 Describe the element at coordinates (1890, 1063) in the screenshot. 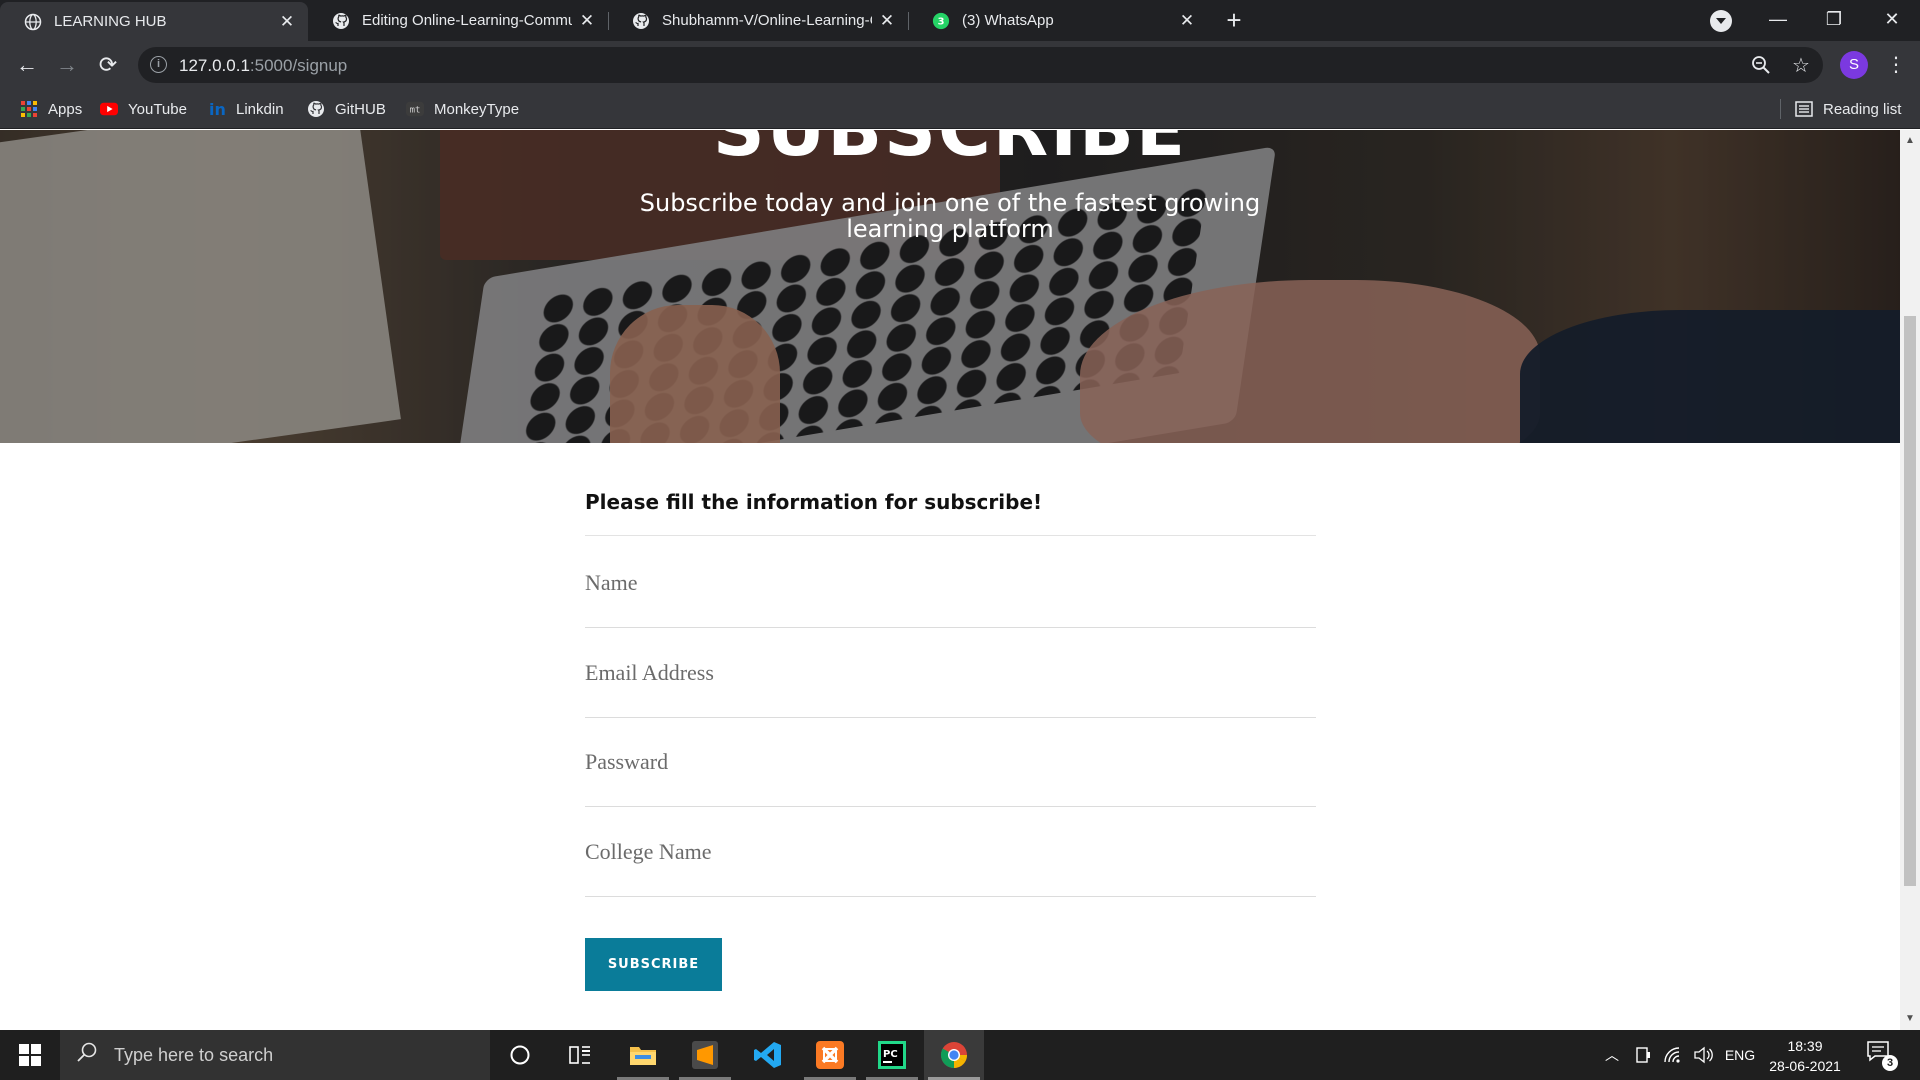

I see `notification-count-badge: 3` at that location.